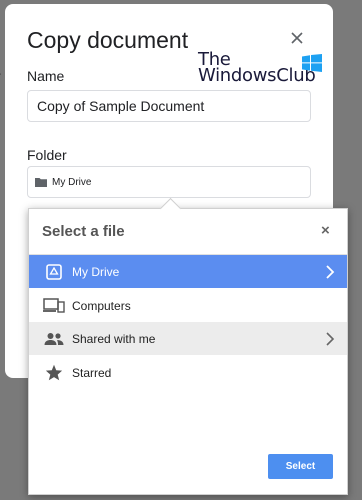 This screenshot has height=500, width=362. What do you see at coordinates (188, 338) in the screenshot?
I see `picker-item-shared-with-me: Shared with me` at bounding box center [188, 338].